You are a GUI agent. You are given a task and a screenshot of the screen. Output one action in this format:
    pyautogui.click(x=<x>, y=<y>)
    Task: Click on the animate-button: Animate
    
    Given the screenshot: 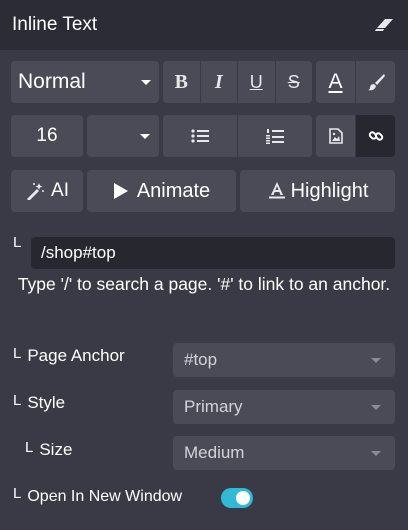 What is the action you would take?
    pyautogui.click(x=161, y=191)
    